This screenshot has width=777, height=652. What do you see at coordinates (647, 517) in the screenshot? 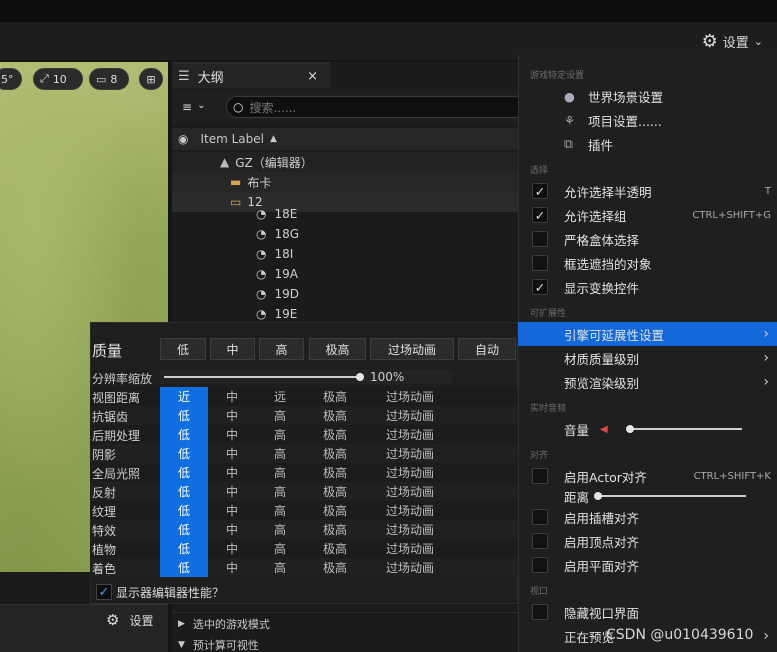
I see `menu-item-socket-snap: 启用插槽对齐` at bounding box center [647, 517].